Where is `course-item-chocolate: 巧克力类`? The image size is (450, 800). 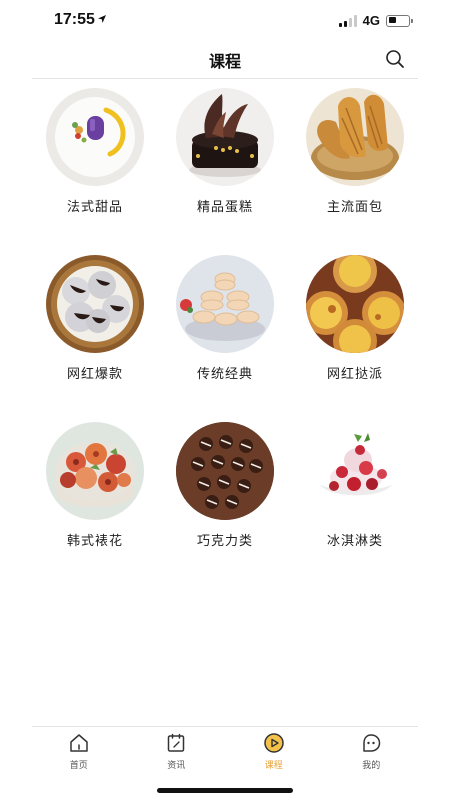
course-item-chocolate: 巧克力类 is located at coordinates (225, 503).